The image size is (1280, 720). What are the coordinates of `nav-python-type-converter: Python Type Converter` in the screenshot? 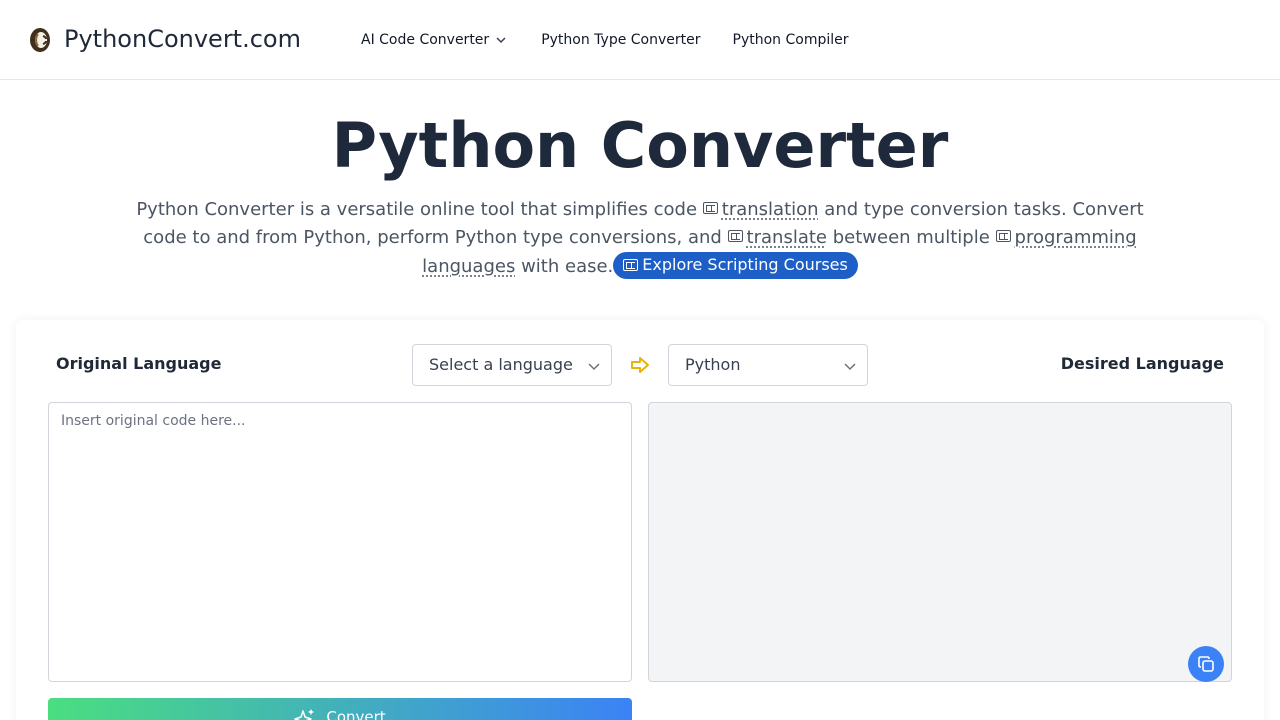 It's located at (620, 40).